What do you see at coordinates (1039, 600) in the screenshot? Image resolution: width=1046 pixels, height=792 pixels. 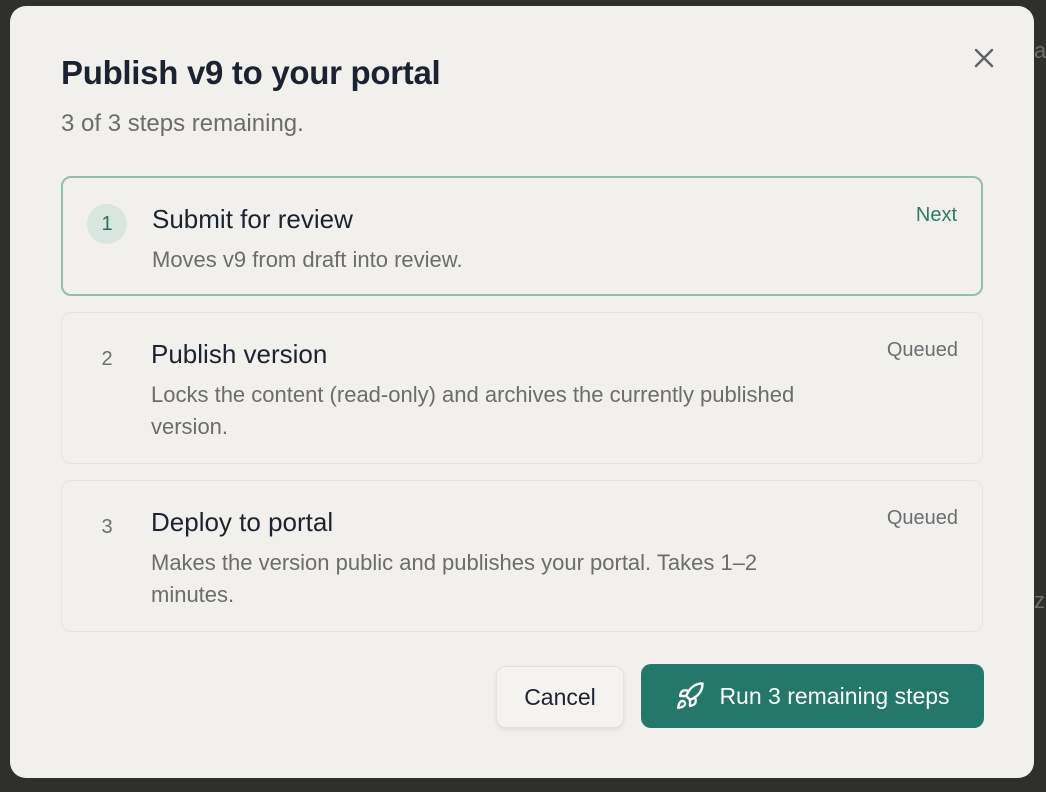 I see `backdrop-text-fragment: z` at bounding box center [1039, 600].